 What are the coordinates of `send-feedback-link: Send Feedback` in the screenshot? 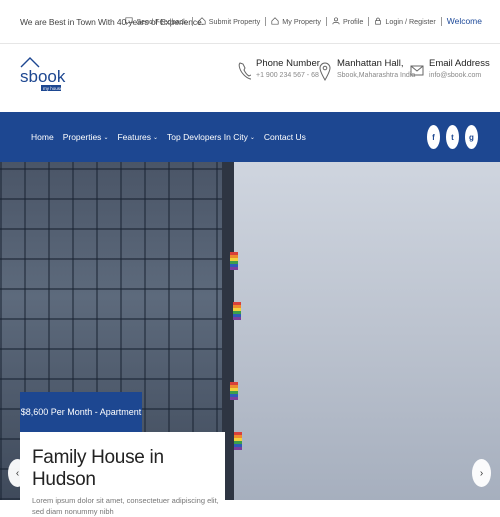 It's located at (156, 21).